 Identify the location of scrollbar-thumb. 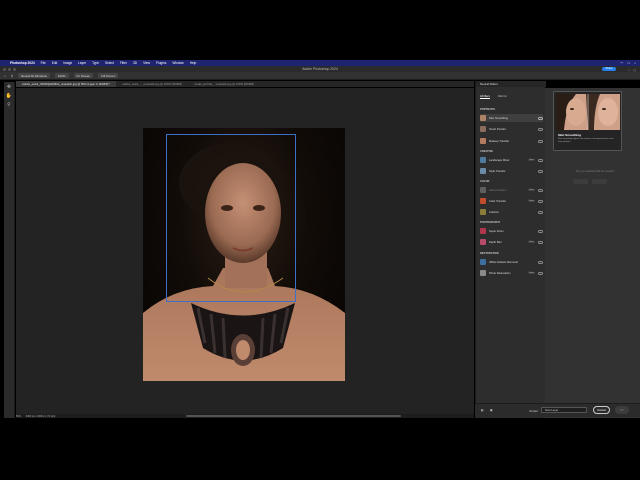
(293, 416).